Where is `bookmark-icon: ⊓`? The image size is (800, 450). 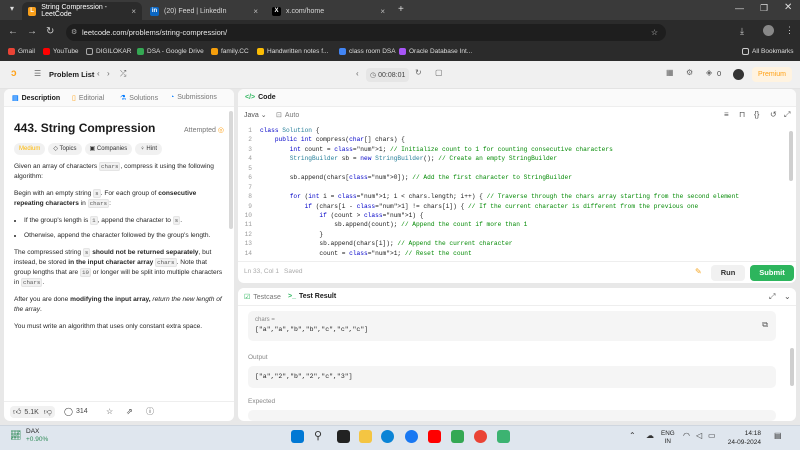 bookmark-icon: ⊓ is located at coordinates (742, 114).